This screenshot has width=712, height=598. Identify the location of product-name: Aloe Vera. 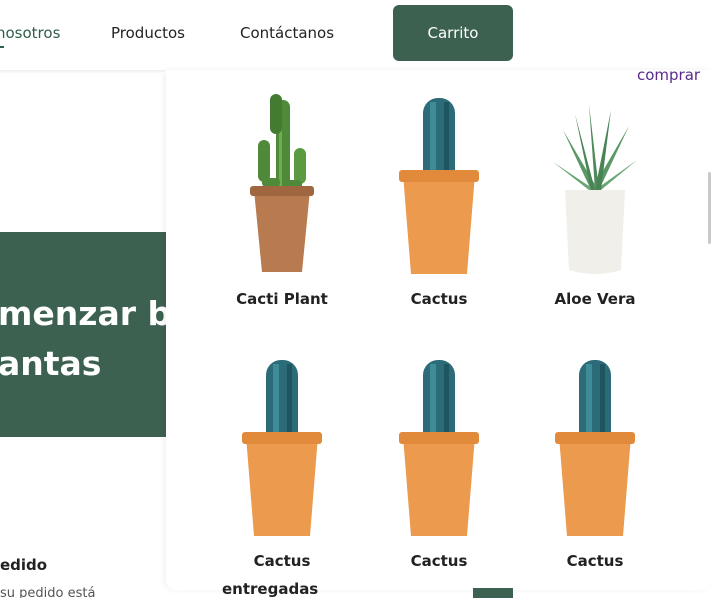
(595, 299).